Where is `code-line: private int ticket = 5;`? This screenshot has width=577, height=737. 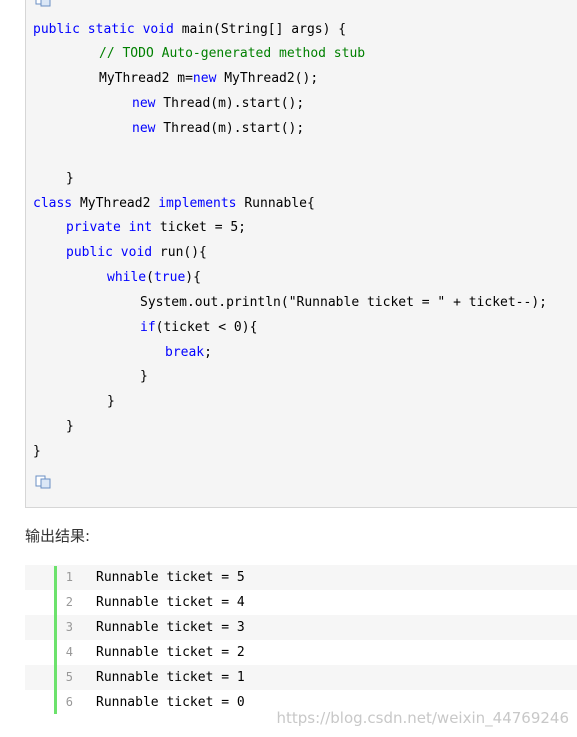 code-line: private int ticket = 5; is located at coordinates (156, 228).